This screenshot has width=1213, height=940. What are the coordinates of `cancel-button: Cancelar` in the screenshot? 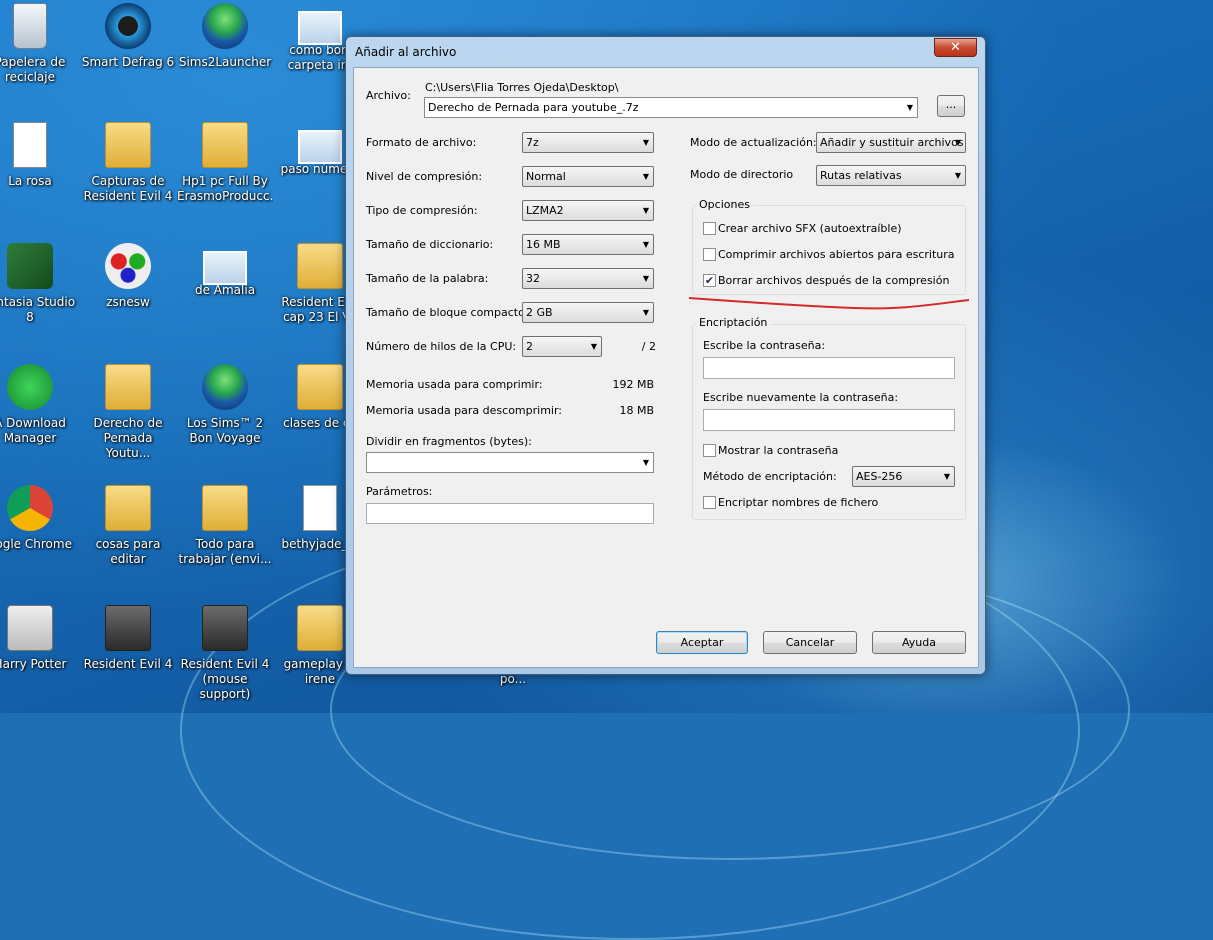 It's located at (810, 642).